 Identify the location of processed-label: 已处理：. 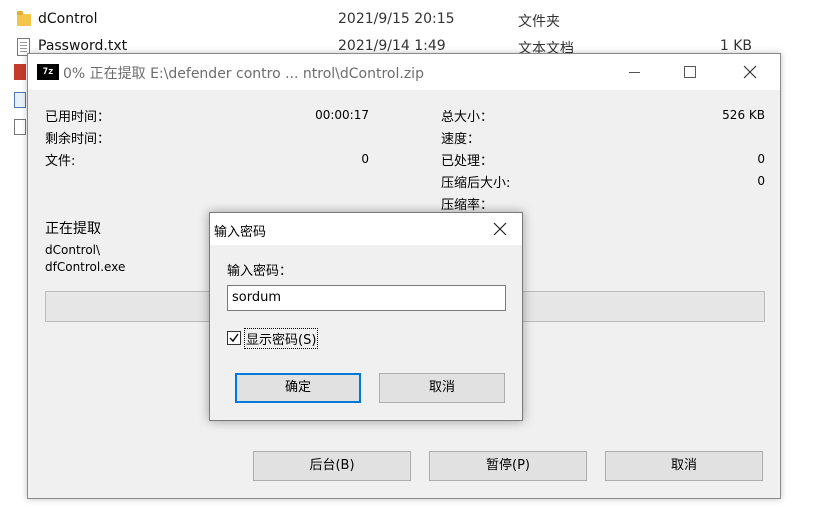
(467, 161).